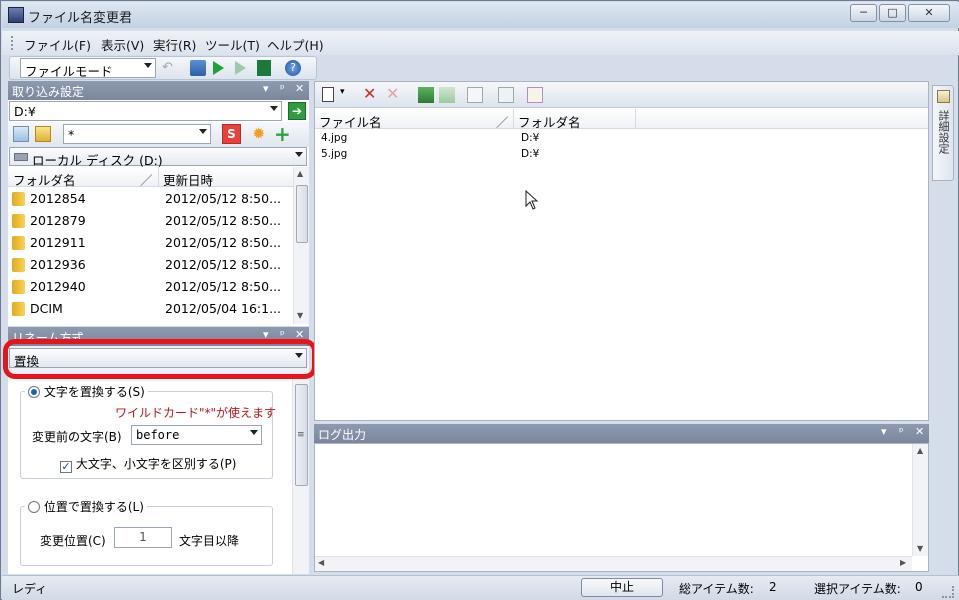 The height and width of the screenshot is (600, 959). Describe the element at coordinates (613, 563) in the screenshot. I see `log-hscroll: ◀ ▶` at that location.